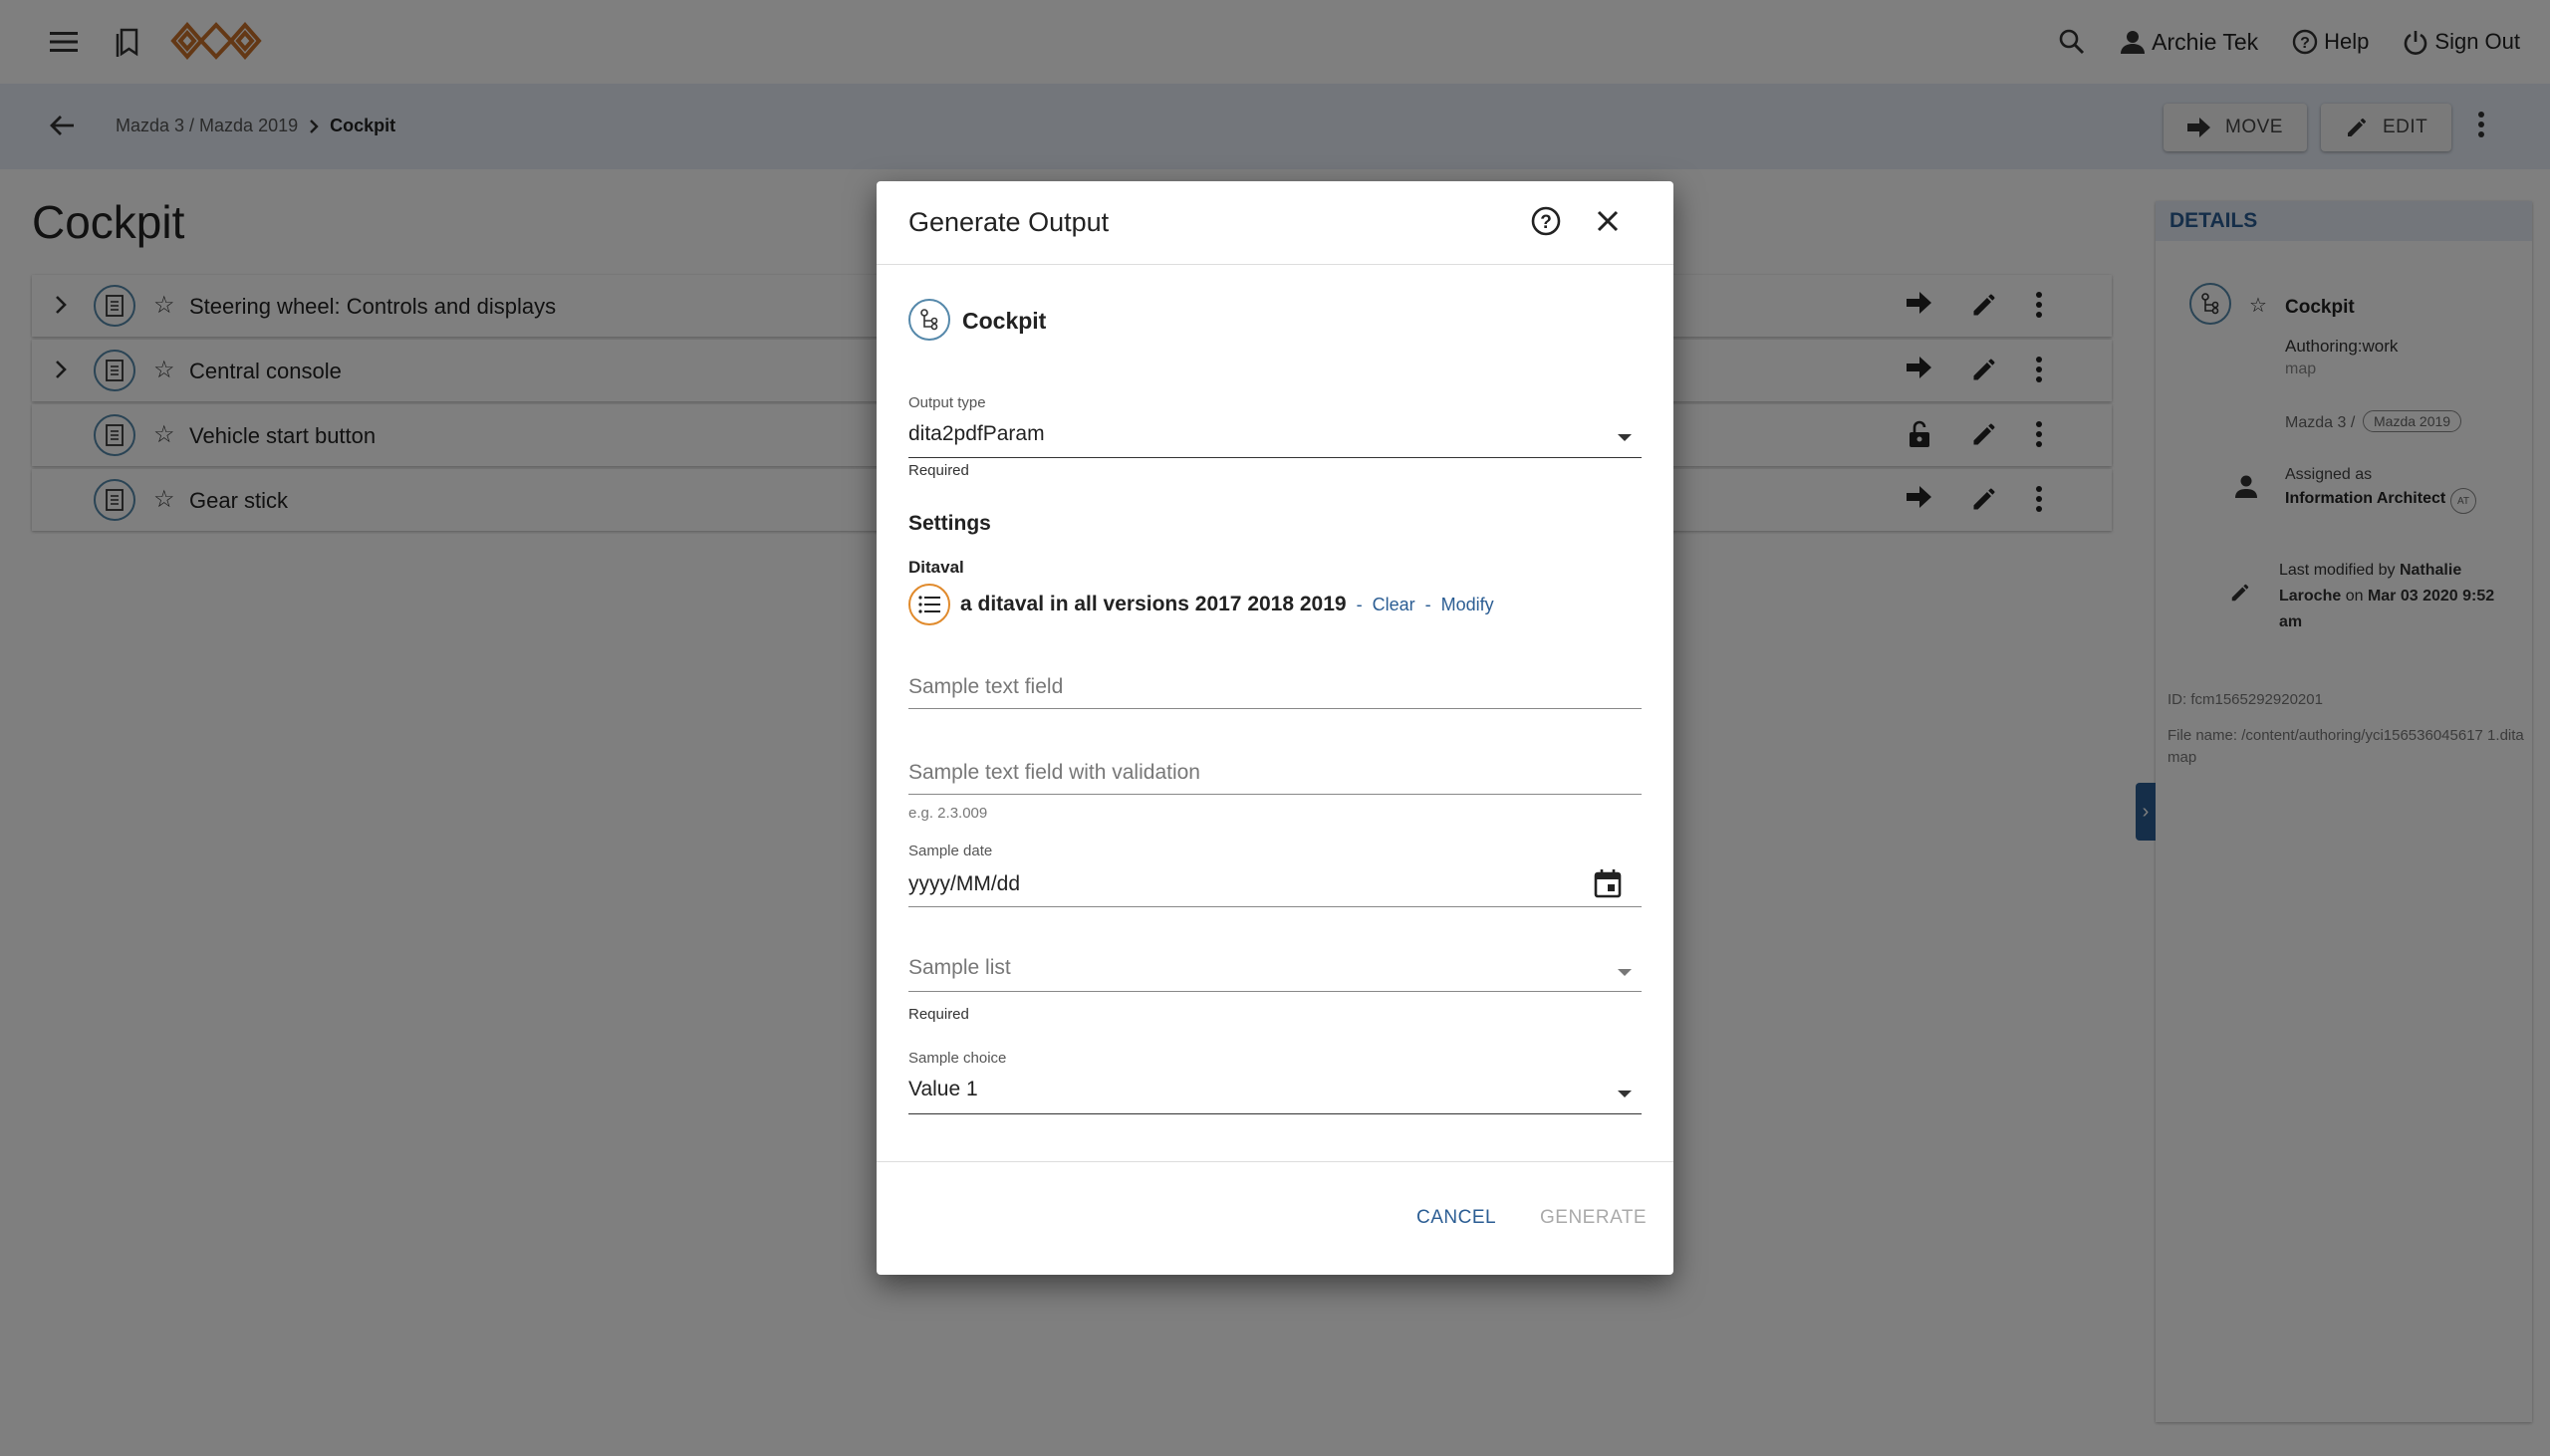 This screenshot has width=2550, height=1456. I want to click on date-underline, so click(1275, 906).